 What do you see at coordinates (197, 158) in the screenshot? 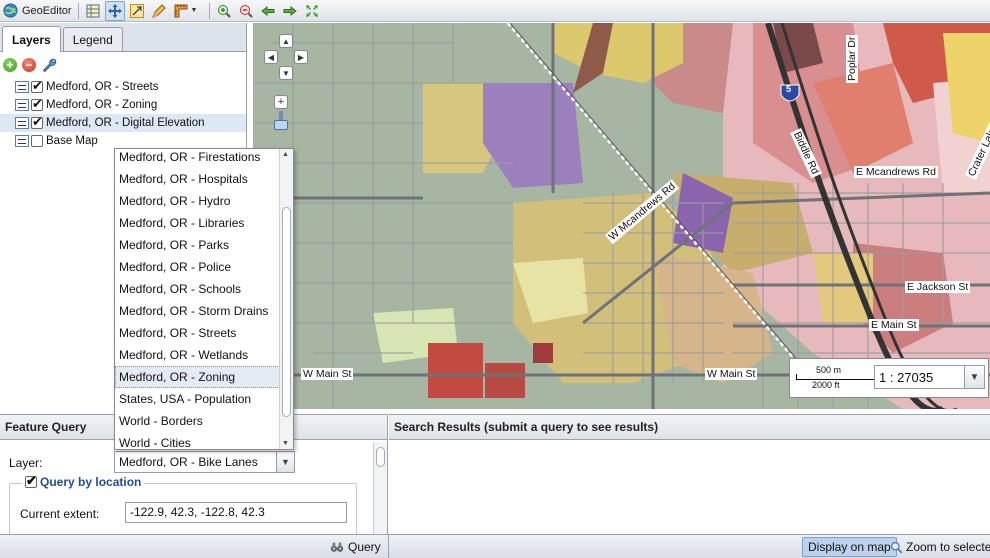
I see `dropdown-option: Medford, OR - Firestations` at bounding box center [197, 158].